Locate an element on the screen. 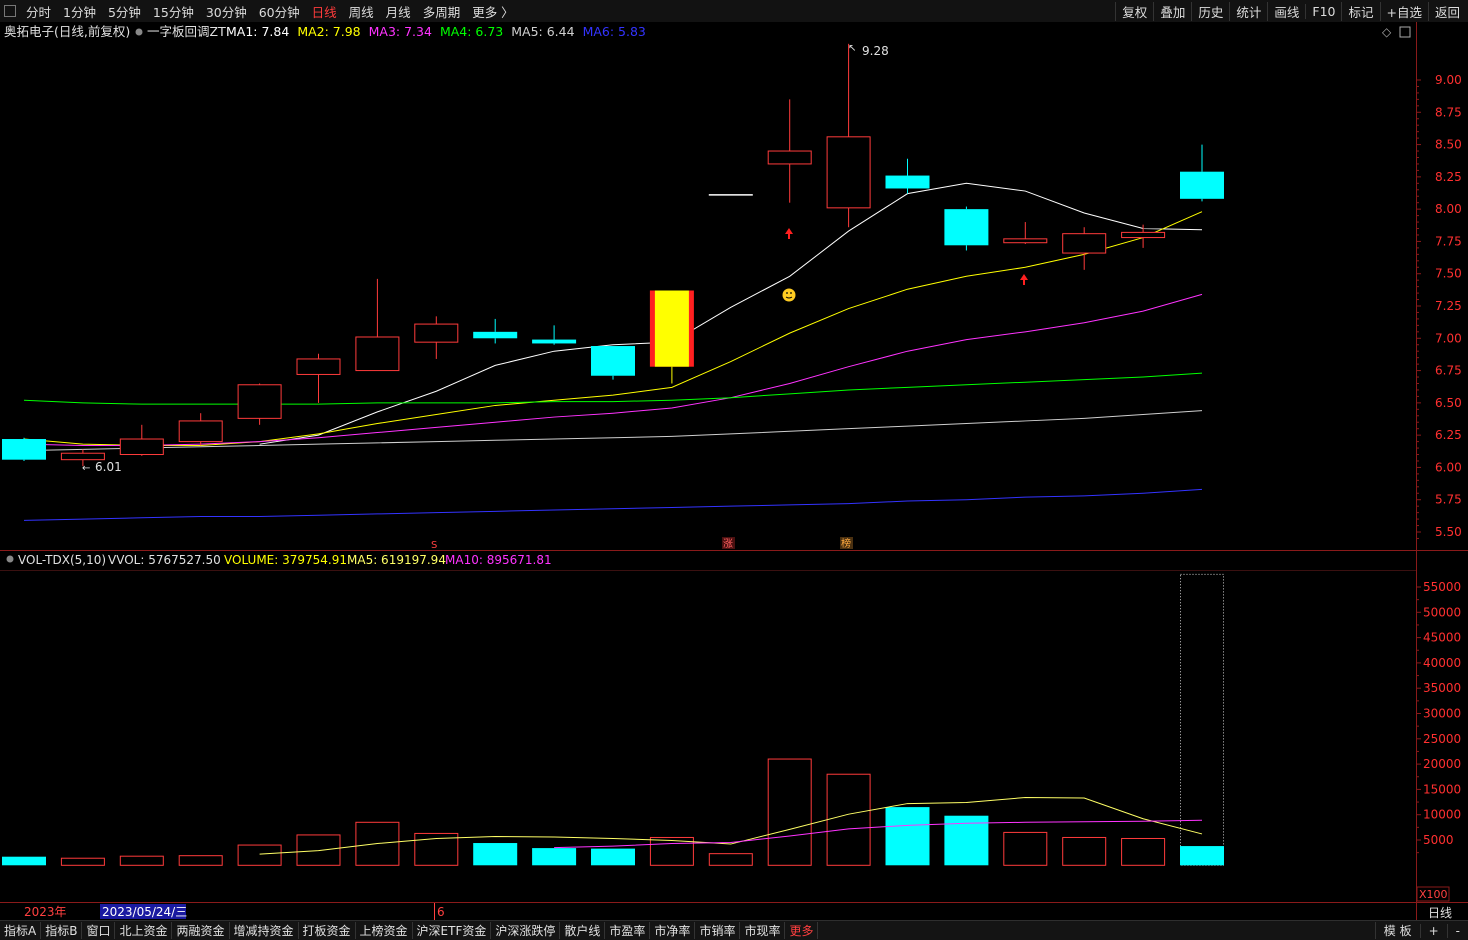 The image size is (1468, 940). price-tick: 5.50 is located at coordinates (1448, 532).